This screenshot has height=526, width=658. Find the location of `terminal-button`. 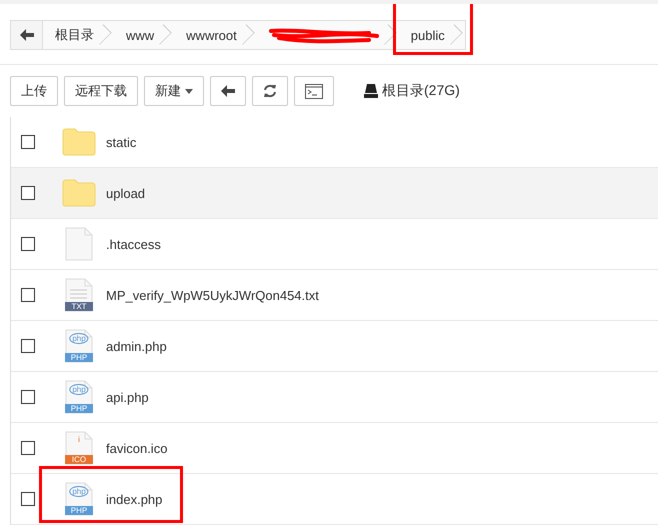

terminal-button is located at coordinates (314, 91).